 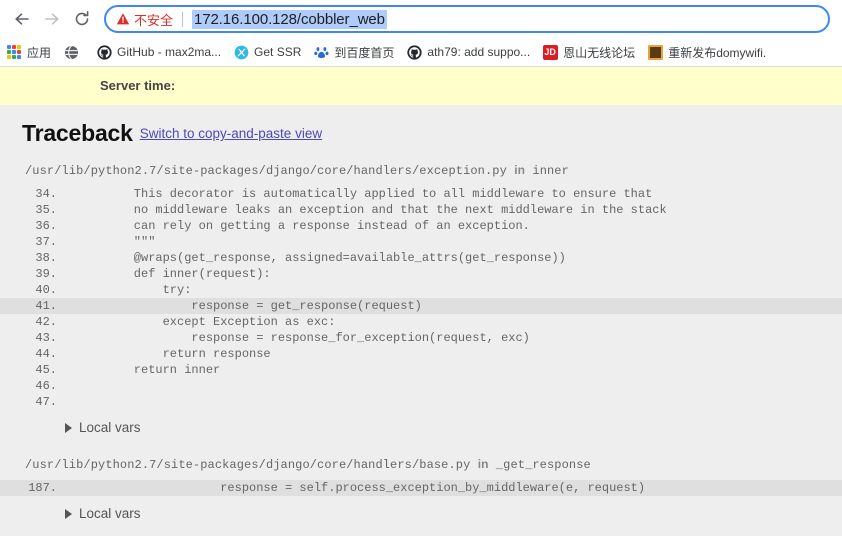 I want to click on frame-function-name: inner, so click(x=550, y=171).